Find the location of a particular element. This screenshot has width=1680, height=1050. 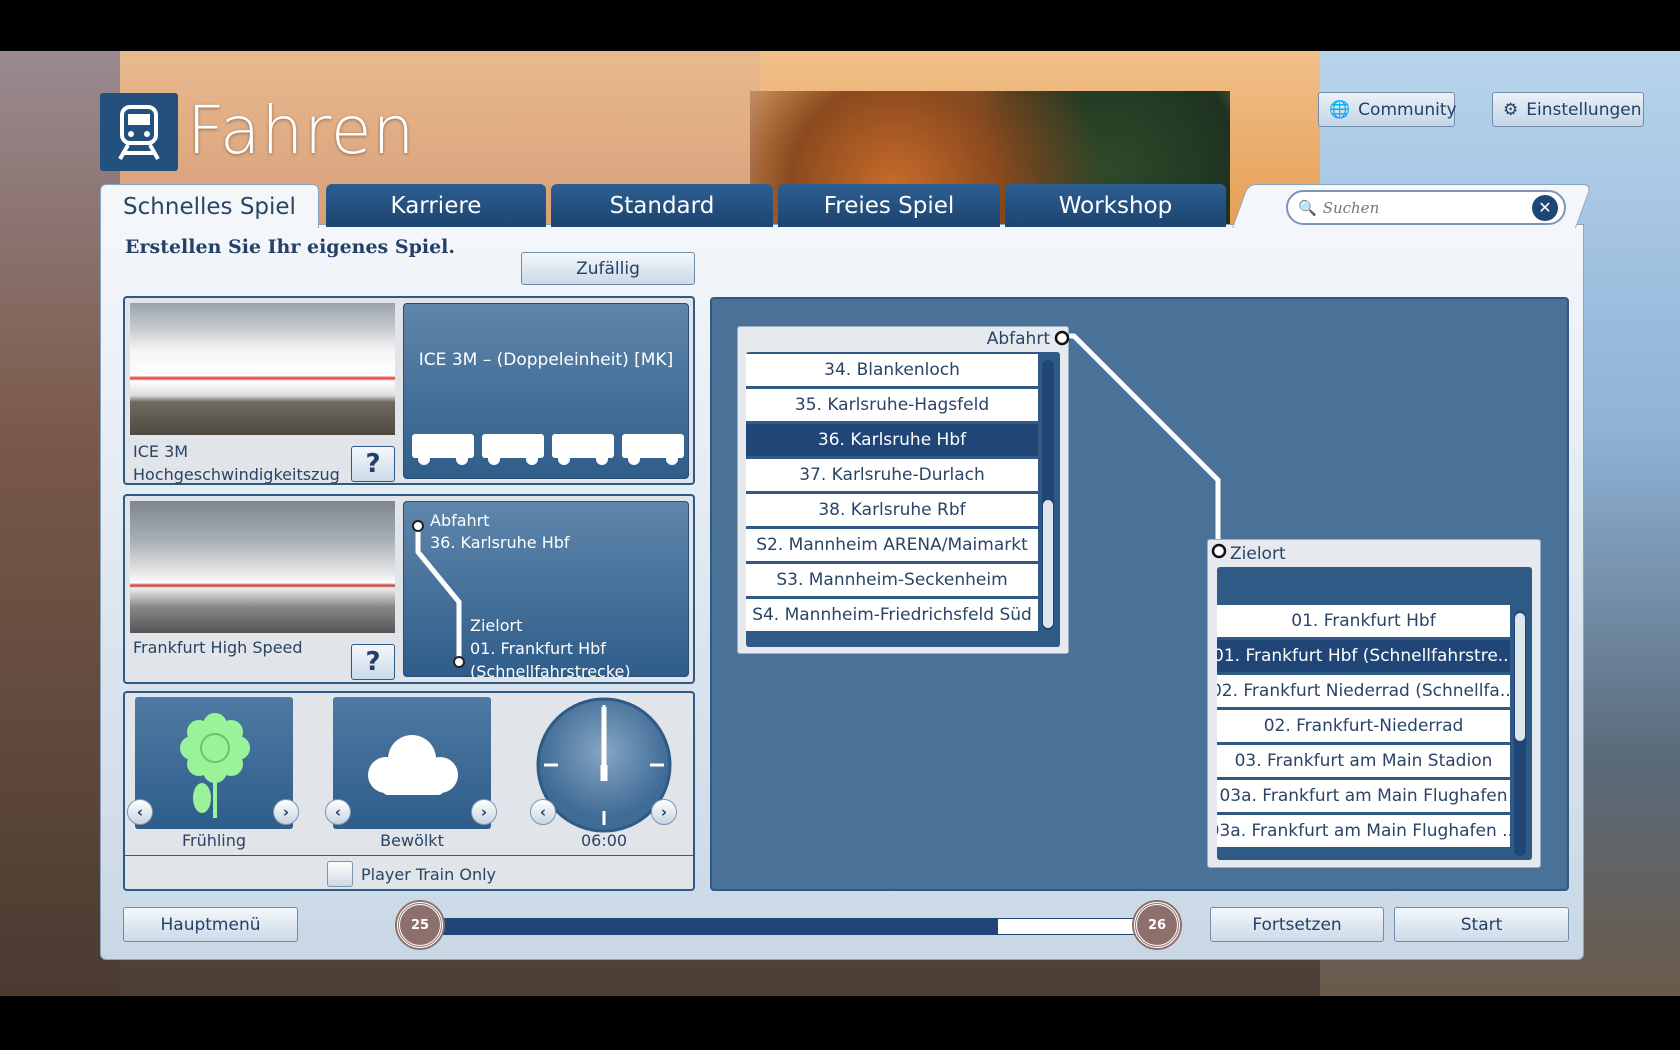

tab-standard: Standard is located at coordinates (662, 205).